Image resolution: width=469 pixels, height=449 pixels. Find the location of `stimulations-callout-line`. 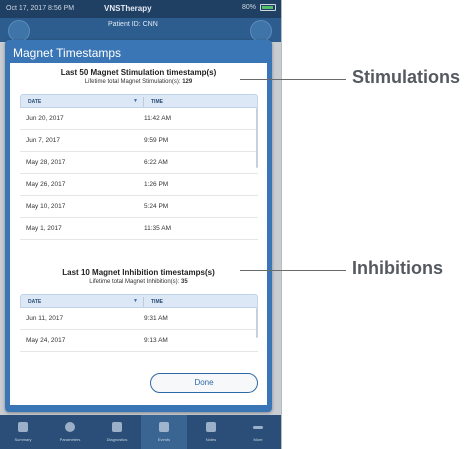

stimulations-callout-line is located at coordinates (293, 79).